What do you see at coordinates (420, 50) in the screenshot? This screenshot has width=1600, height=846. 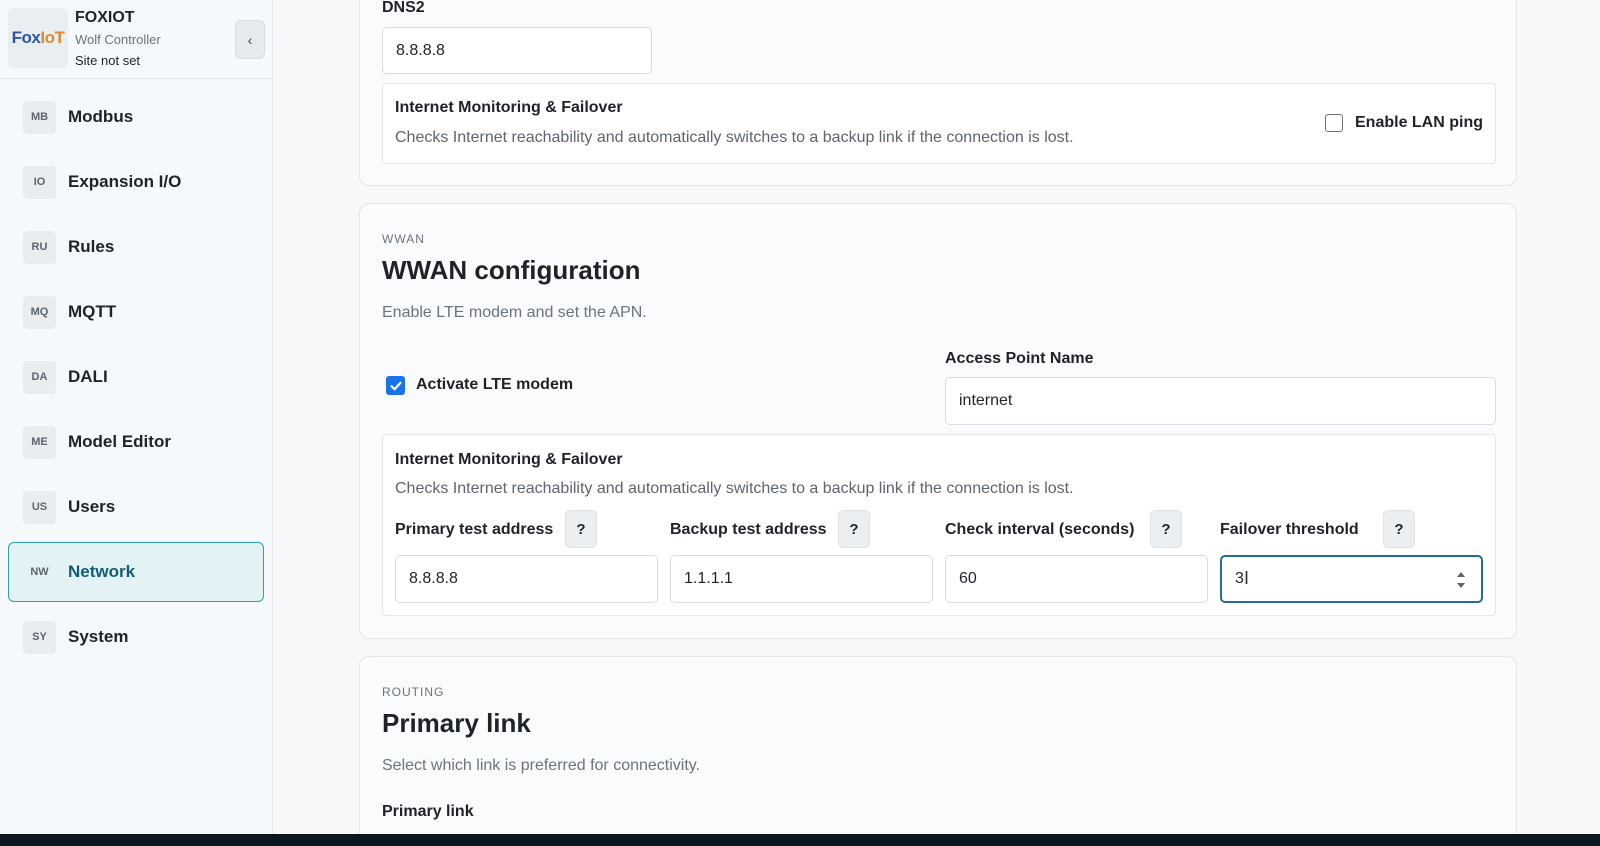 I see `dns2-value: 8.8.8.8` at bounding box center [420, 50].